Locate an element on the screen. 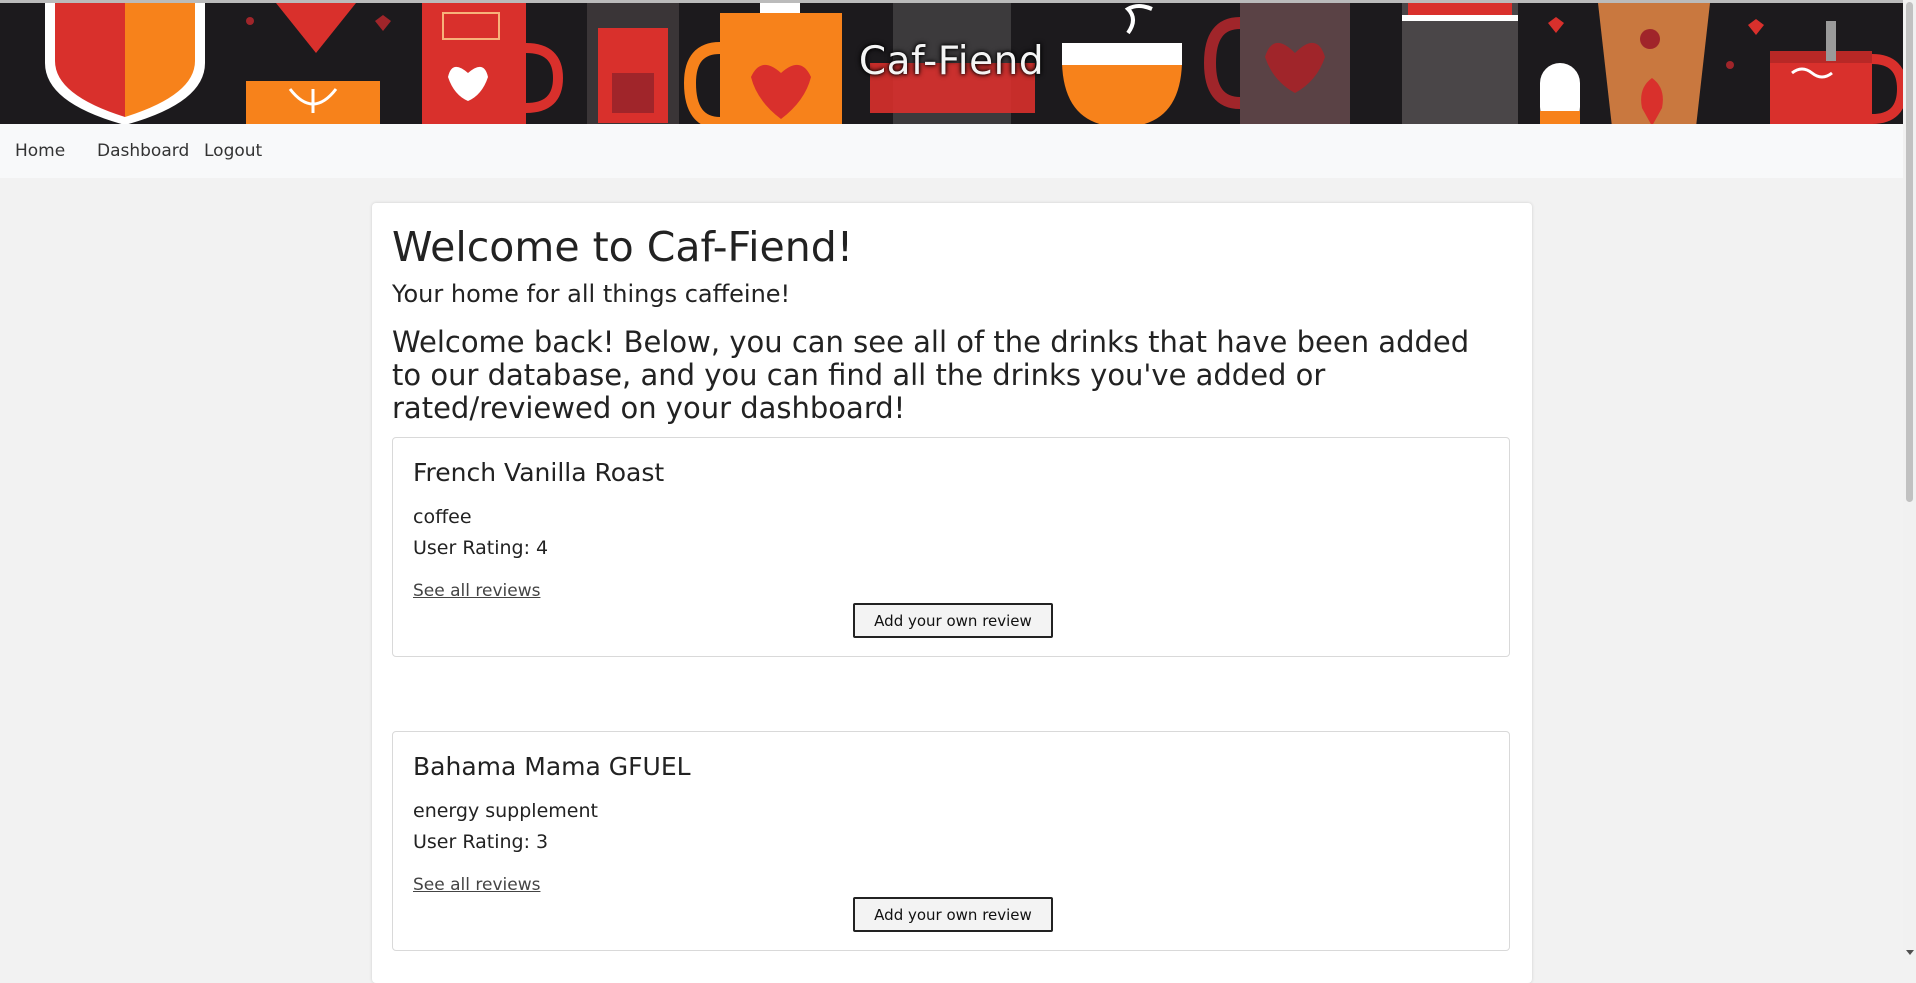 This screenshot has width=1916, height=983. nav-dashboard-link: Dashboard is located at coordinates (143, 151).